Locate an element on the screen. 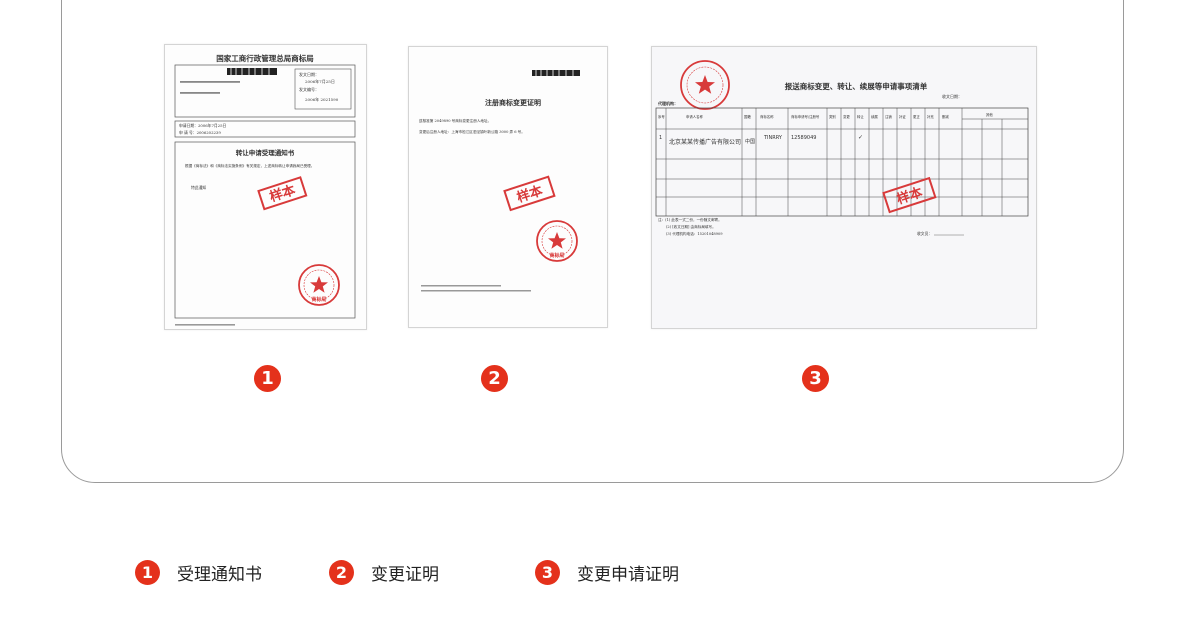  col-renew: 续展 is located at coordinates (874, 116).